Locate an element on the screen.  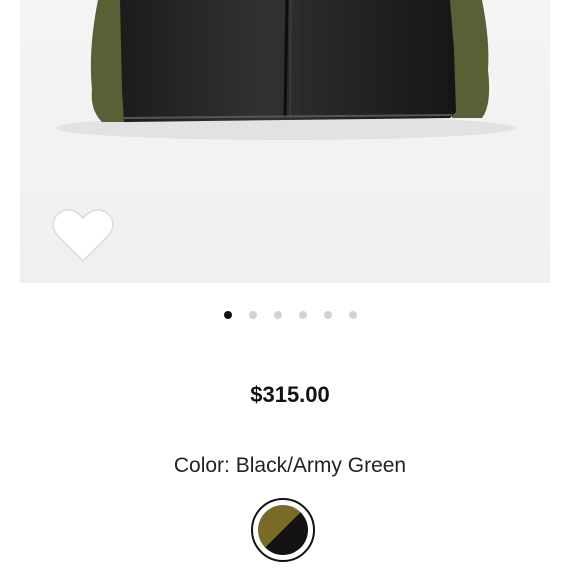
product-price: $315.00 is located at coordinates (290, 394).